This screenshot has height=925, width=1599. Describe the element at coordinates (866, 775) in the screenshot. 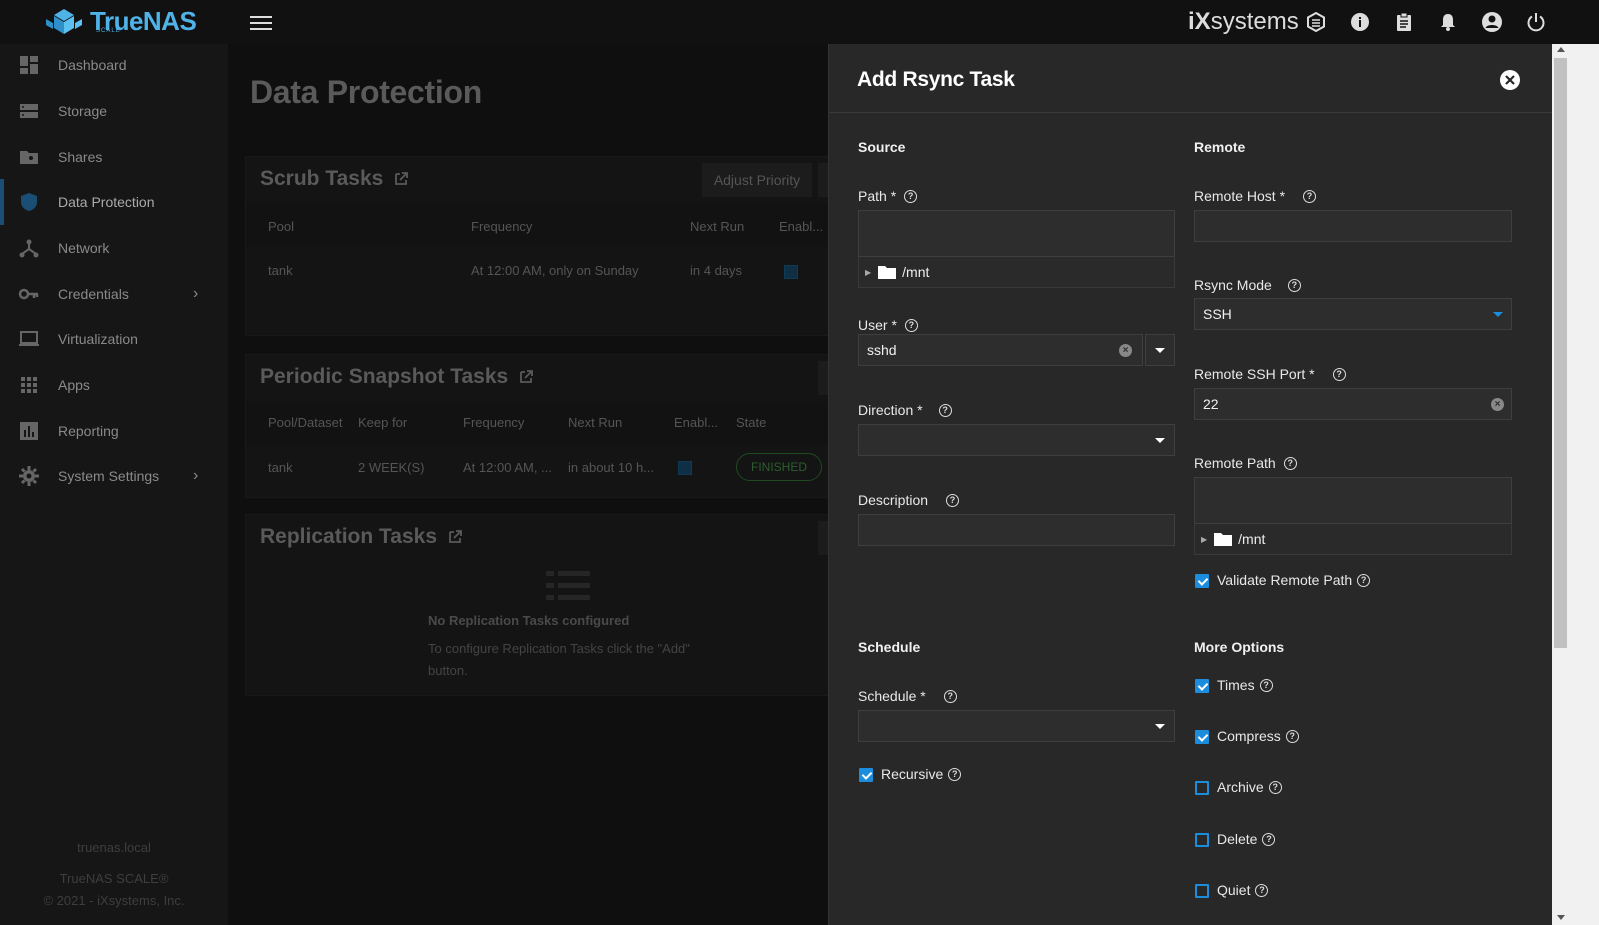

I see `recursive-checkbox` at that location.